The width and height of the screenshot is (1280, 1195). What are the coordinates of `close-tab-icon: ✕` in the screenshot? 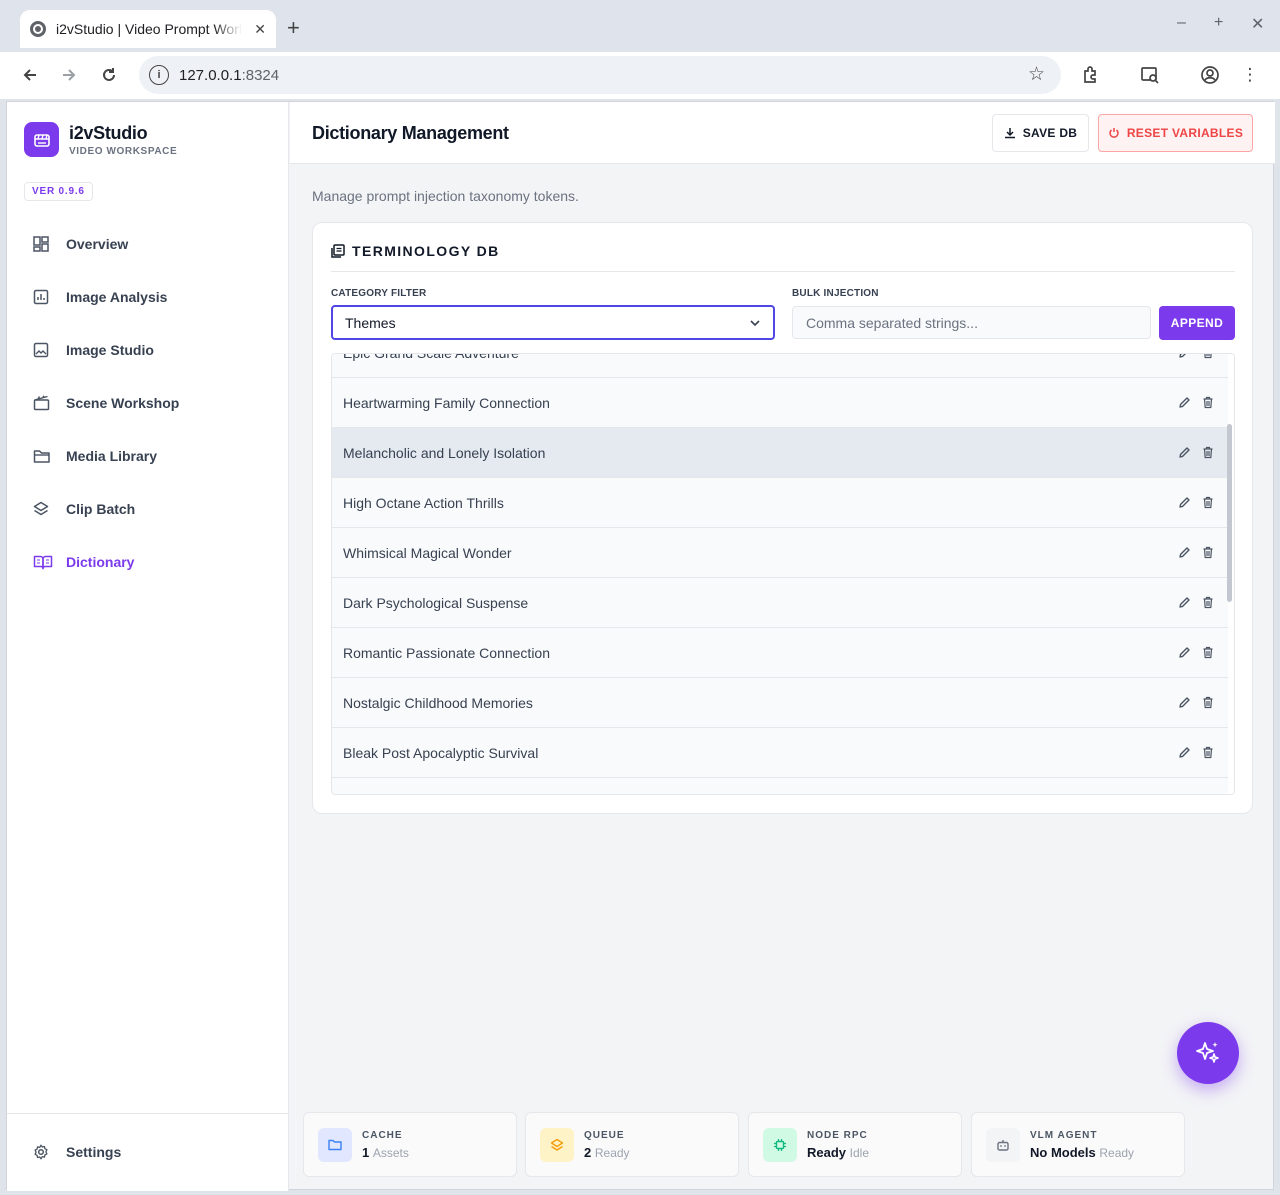 It's located at (260, 29).